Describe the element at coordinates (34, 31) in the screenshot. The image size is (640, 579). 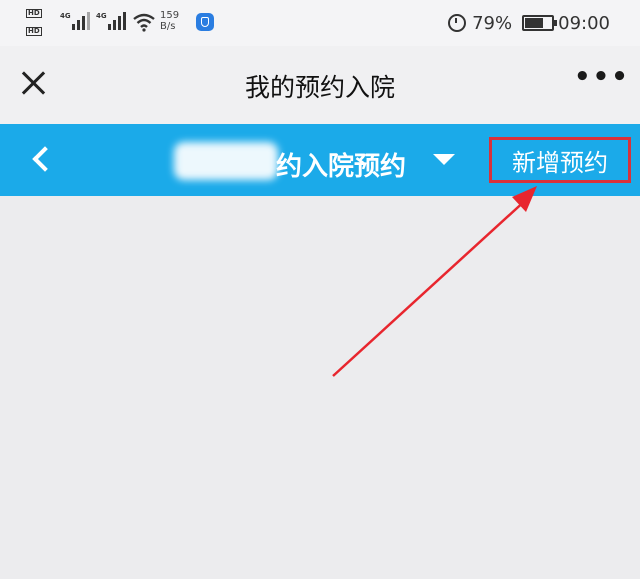
I see `sim2-indicator: HD` at that location.